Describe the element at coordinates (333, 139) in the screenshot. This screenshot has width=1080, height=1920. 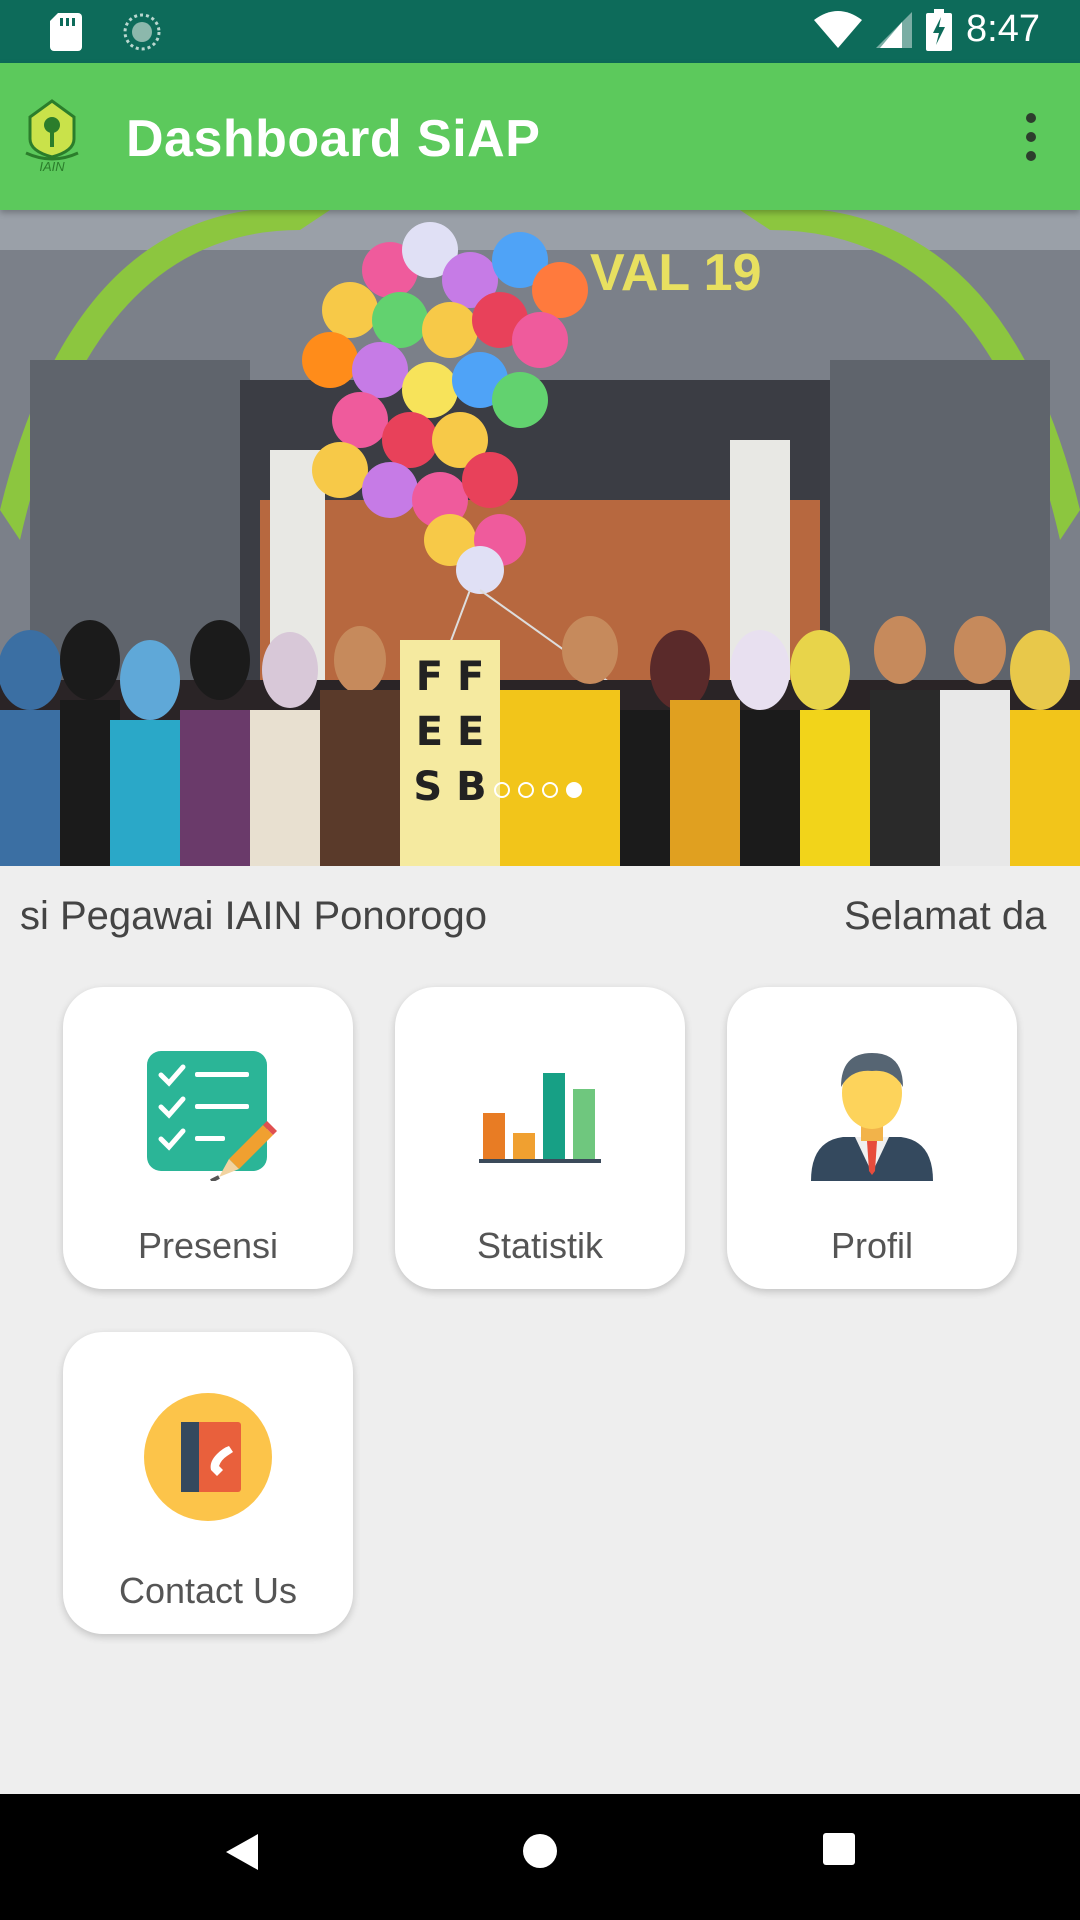
I see `app-title: Dashboard SiAP` at that location.